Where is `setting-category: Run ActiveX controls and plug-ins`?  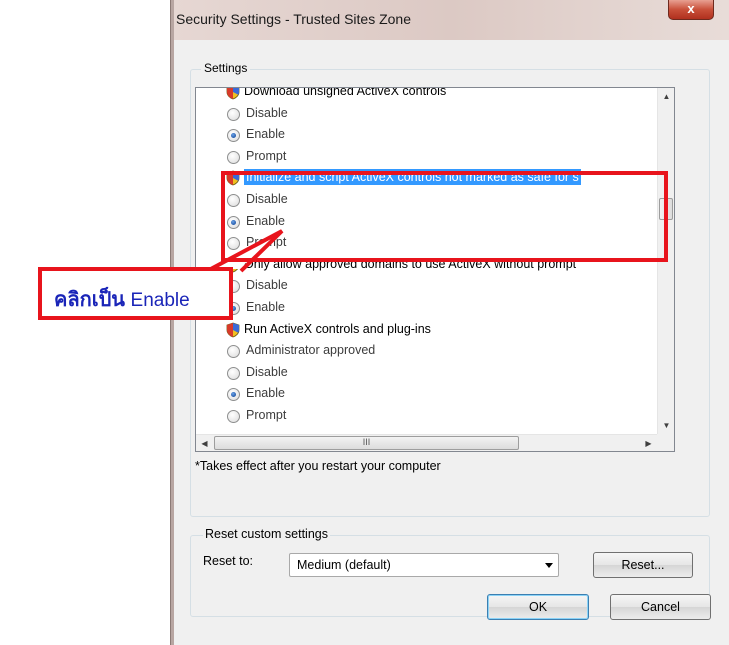
setting-category: Run ActiveX controls and plug-ins is located at coordinates (427, 330).